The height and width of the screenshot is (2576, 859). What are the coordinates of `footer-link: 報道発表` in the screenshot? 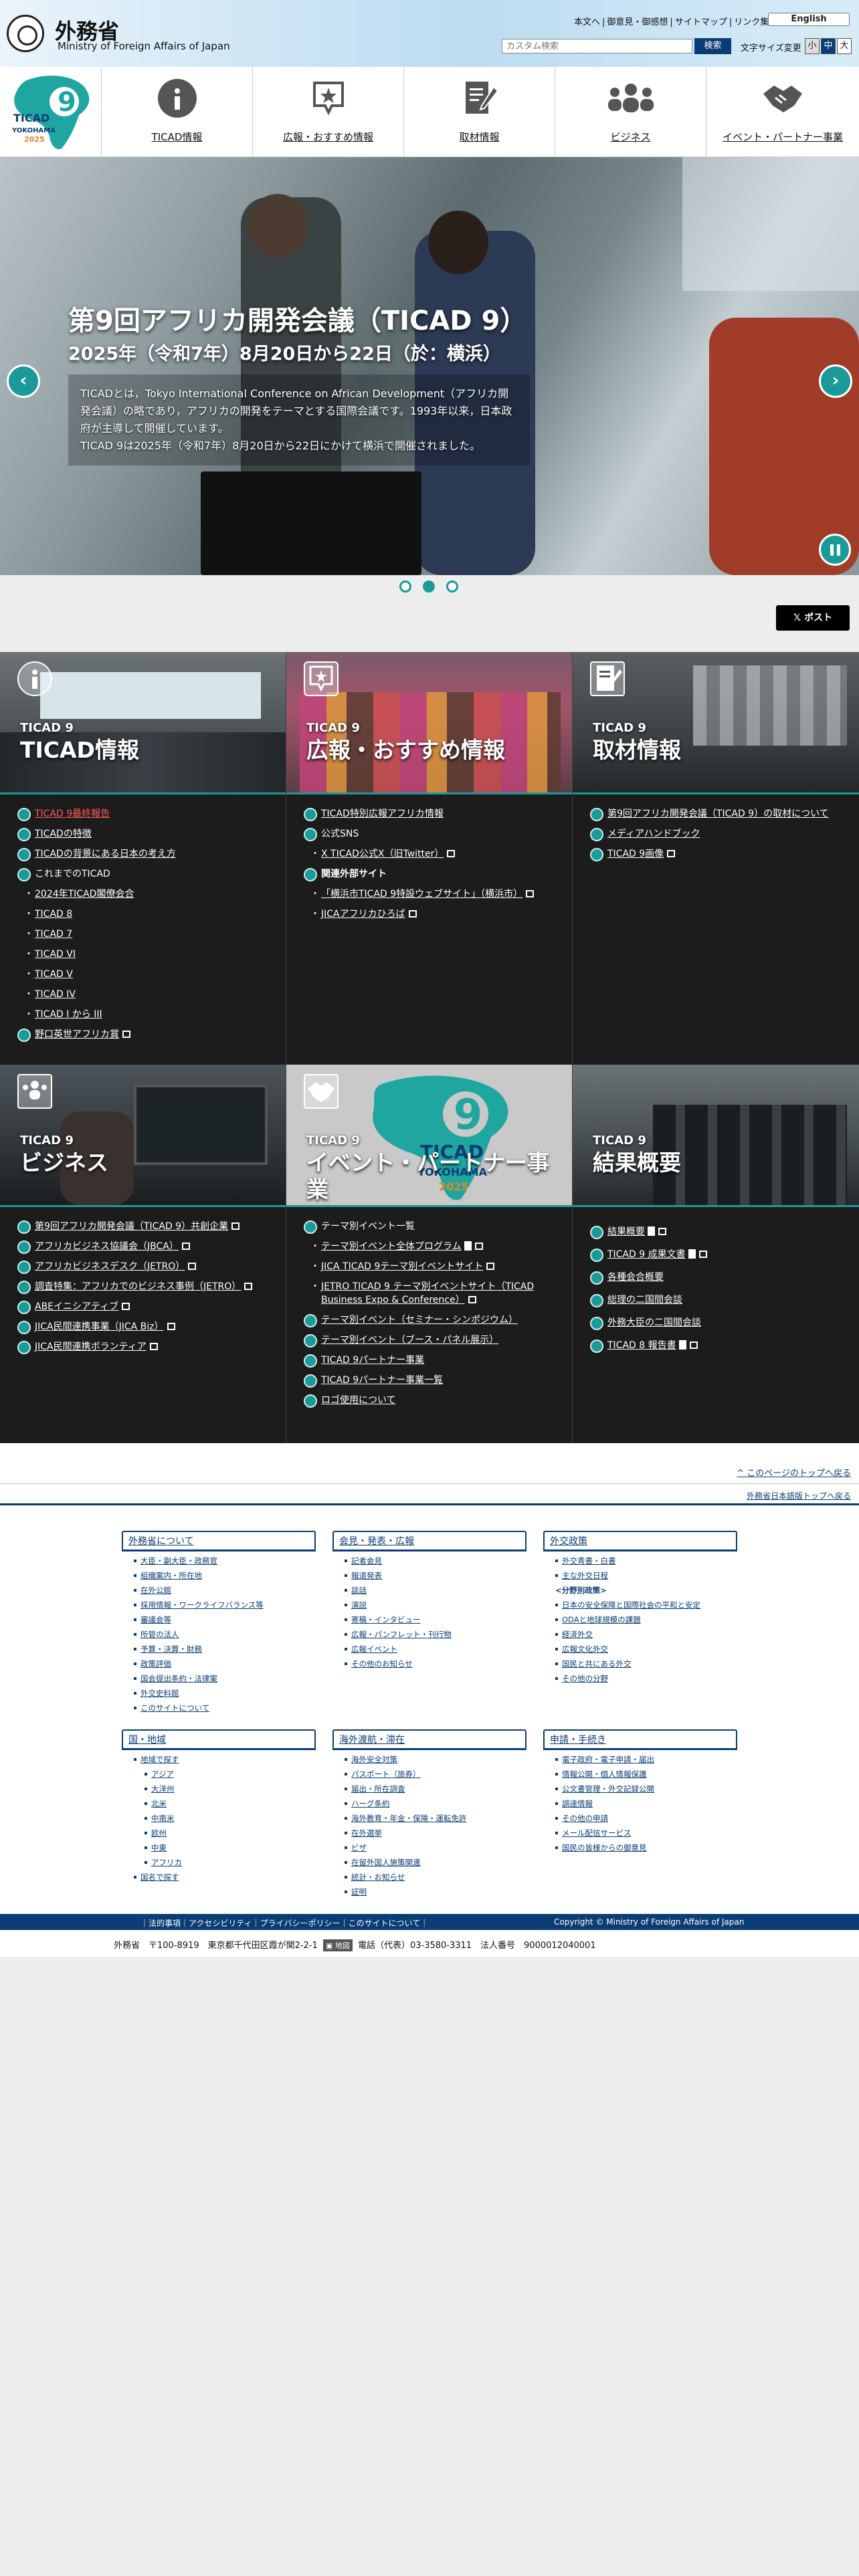 It's located at (429, 1575).